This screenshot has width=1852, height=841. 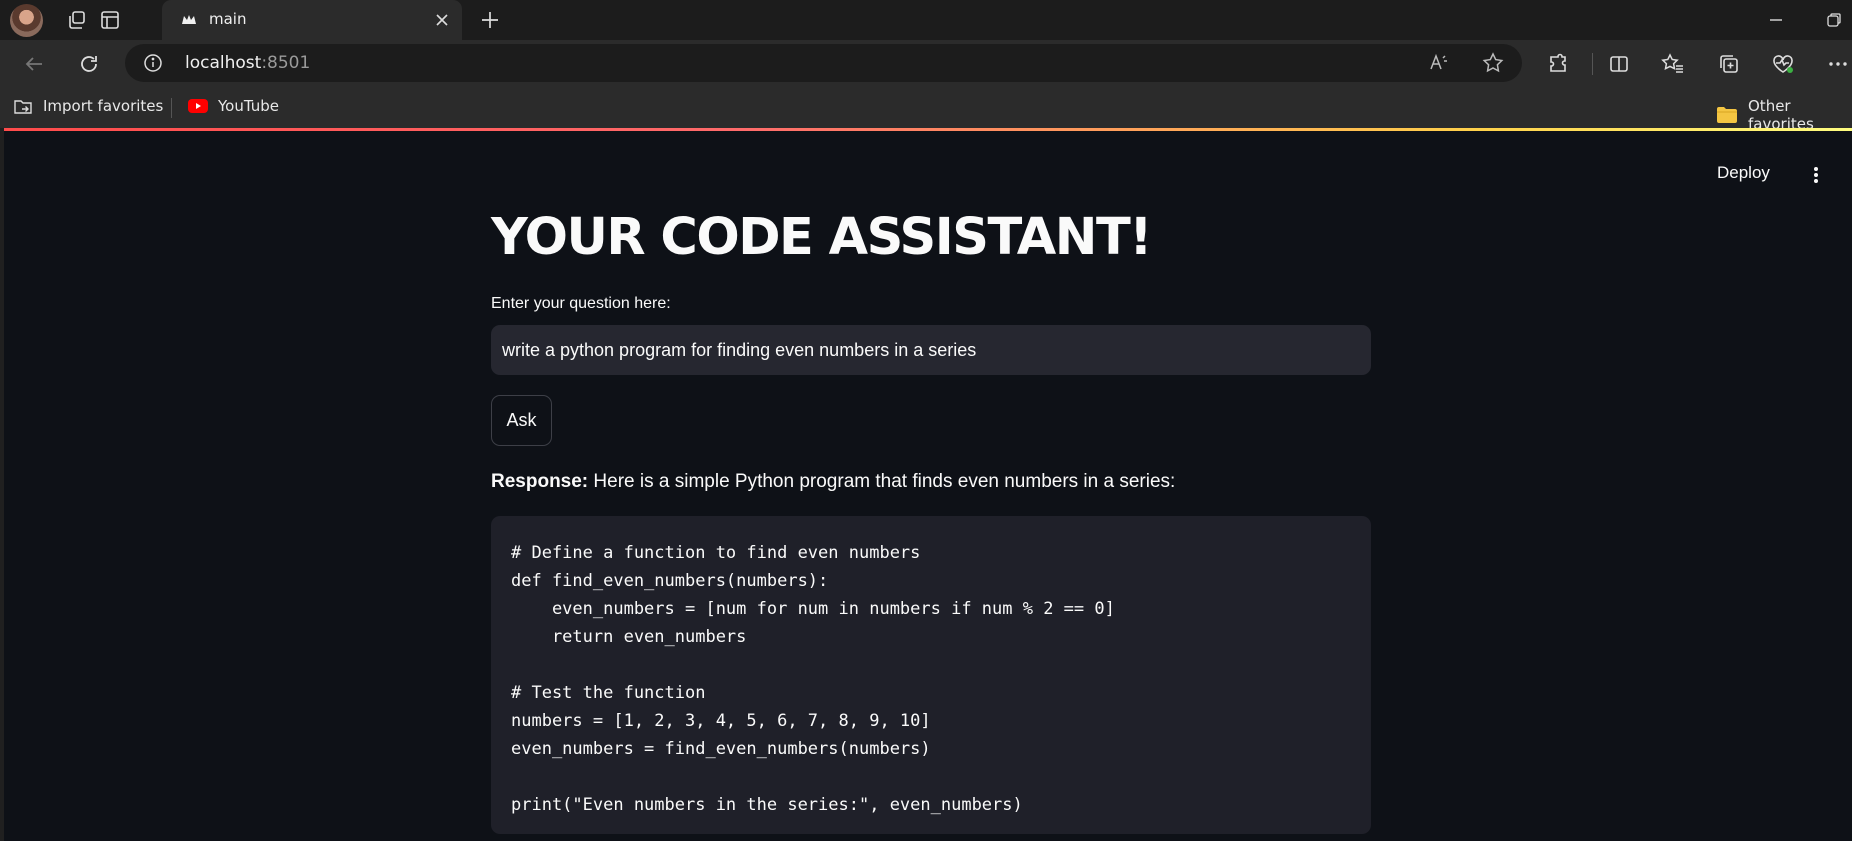 I want to click on tab-strip: main, so click(x=926, y=20).